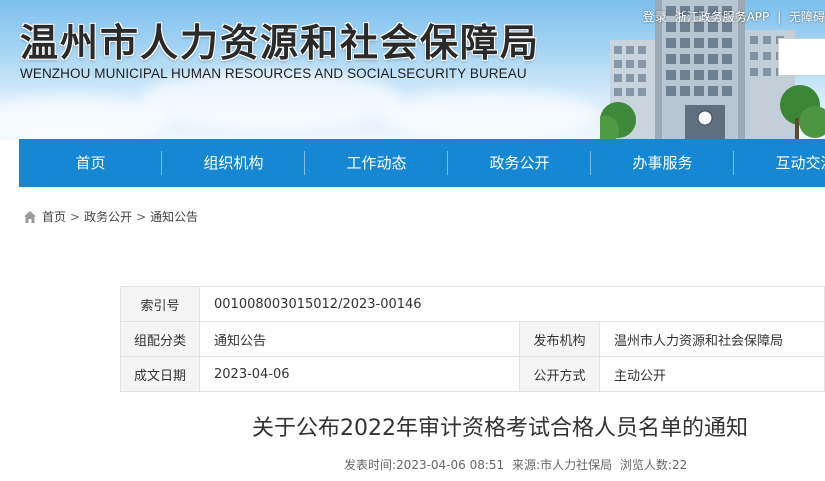 The height and width of the screenshot is (481, 825). What do you see at coordinates (712, 339) in the screenshot?
I see `publisher-value: 温州市人力资源和社会保障局` at bounding box center [712, 339].